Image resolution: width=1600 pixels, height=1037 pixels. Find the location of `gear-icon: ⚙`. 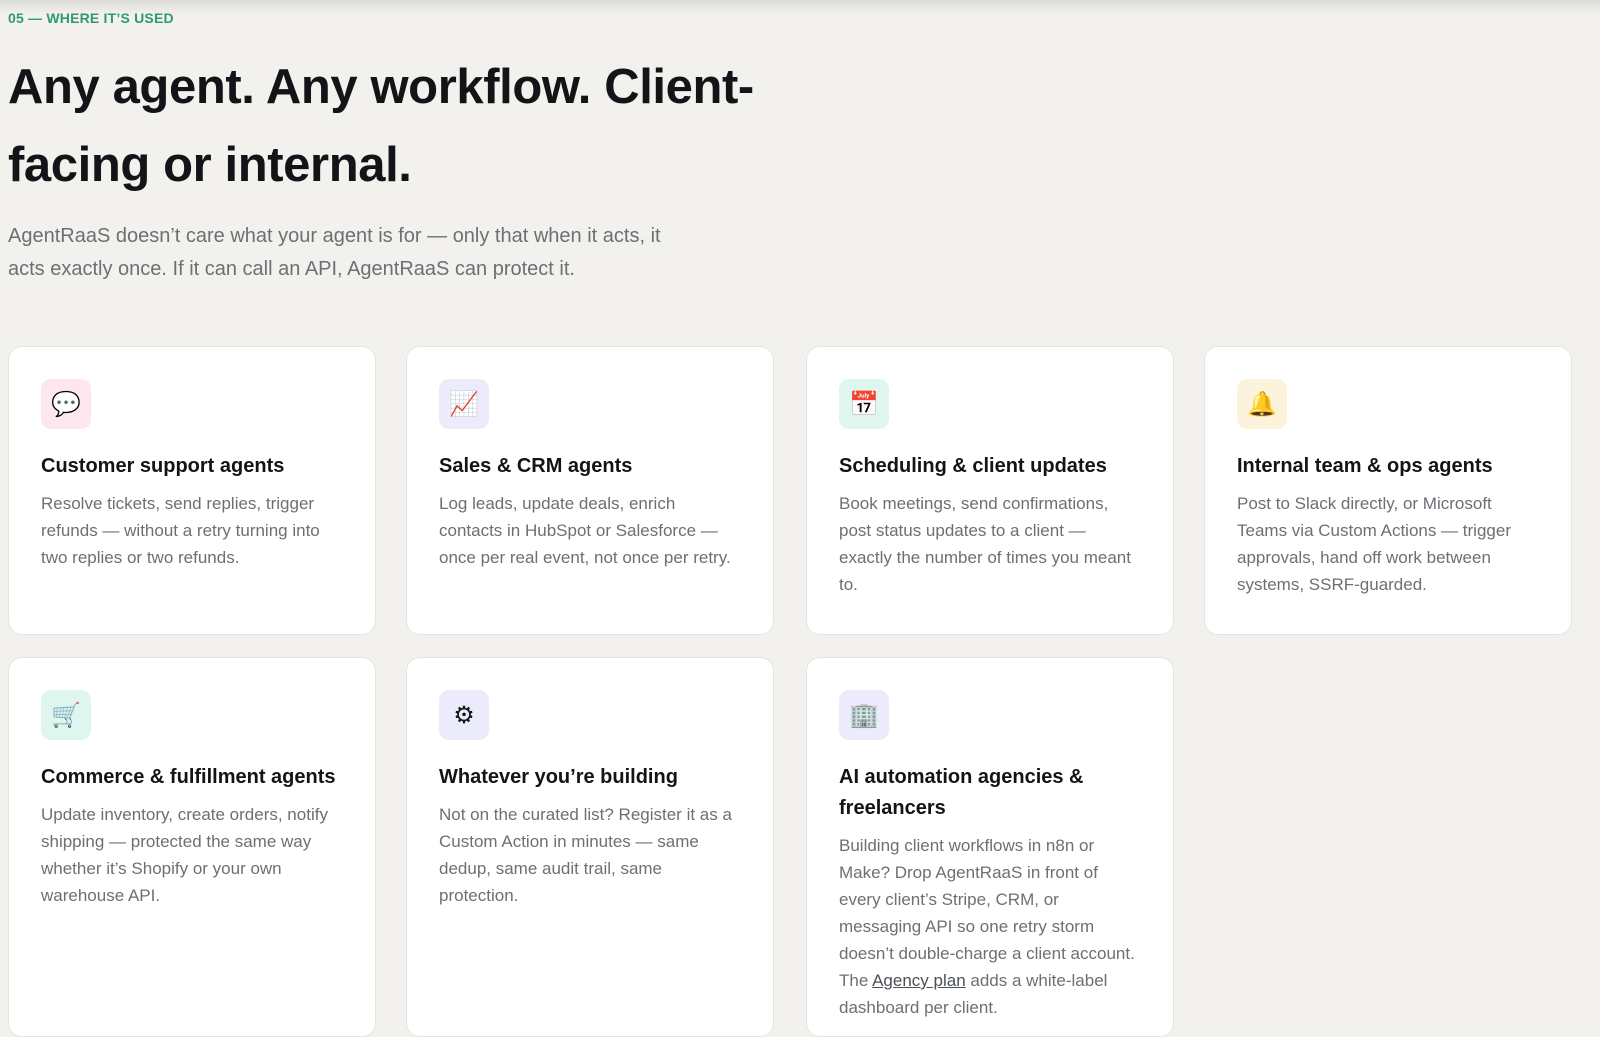

gear-icon: ⚙ is located at coordinates (464, 715).